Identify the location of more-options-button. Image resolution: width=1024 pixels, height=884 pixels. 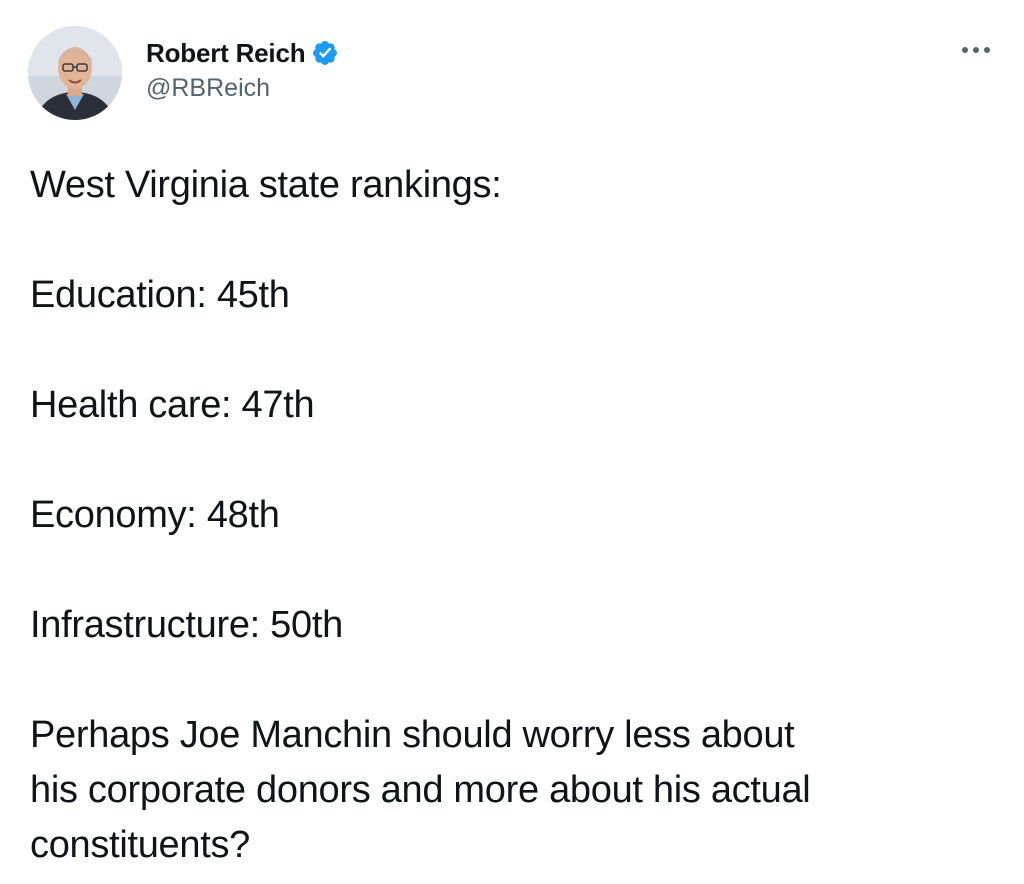
(976, 50).